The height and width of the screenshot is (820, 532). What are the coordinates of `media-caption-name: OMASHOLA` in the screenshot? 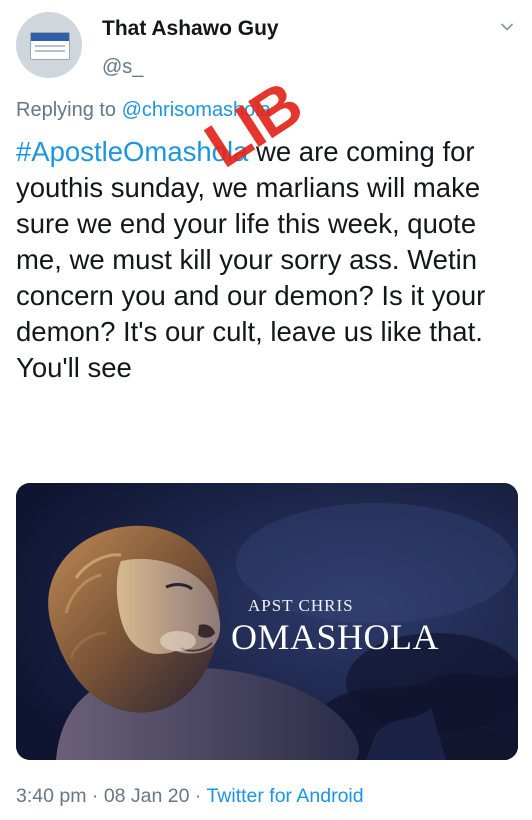 It's located at (335, 637).